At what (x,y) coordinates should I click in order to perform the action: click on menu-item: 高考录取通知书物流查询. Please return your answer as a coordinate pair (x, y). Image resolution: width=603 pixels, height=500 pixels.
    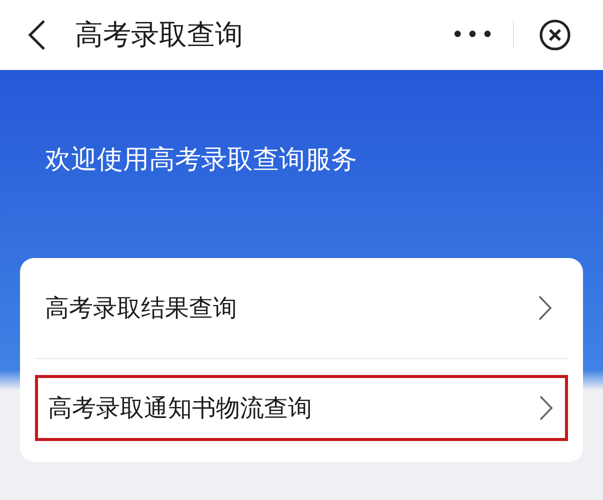
    Looking at the image, I should click on (301, 408).